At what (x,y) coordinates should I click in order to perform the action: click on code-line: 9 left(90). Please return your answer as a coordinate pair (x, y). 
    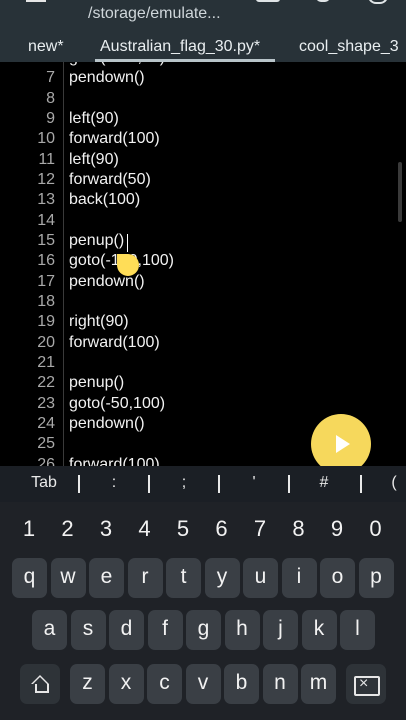
    Looking at the image, I should click on (203, 119).